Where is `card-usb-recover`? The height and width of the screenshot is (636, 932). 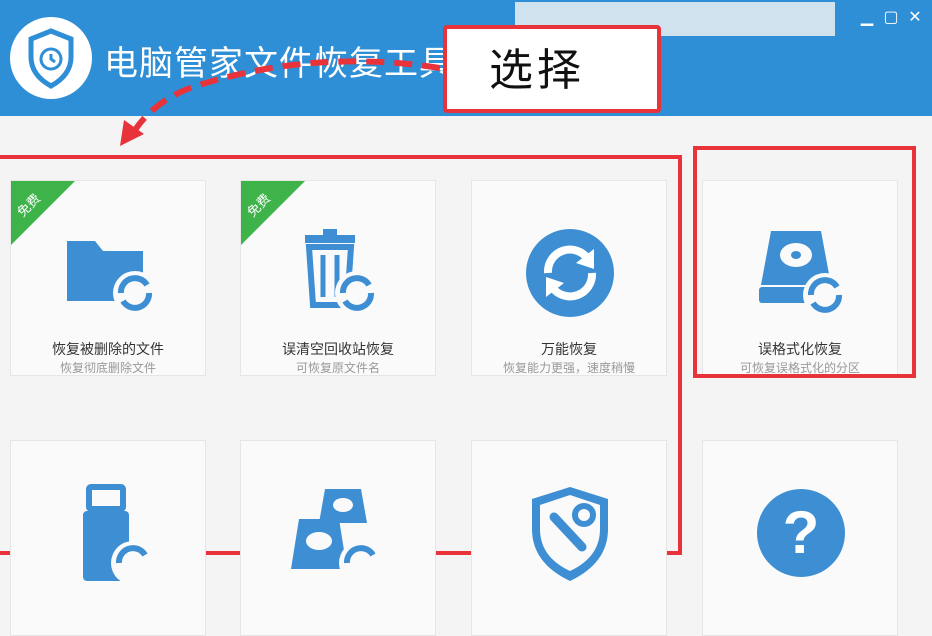 card-usb-recover is located at coordinates (108, 538).